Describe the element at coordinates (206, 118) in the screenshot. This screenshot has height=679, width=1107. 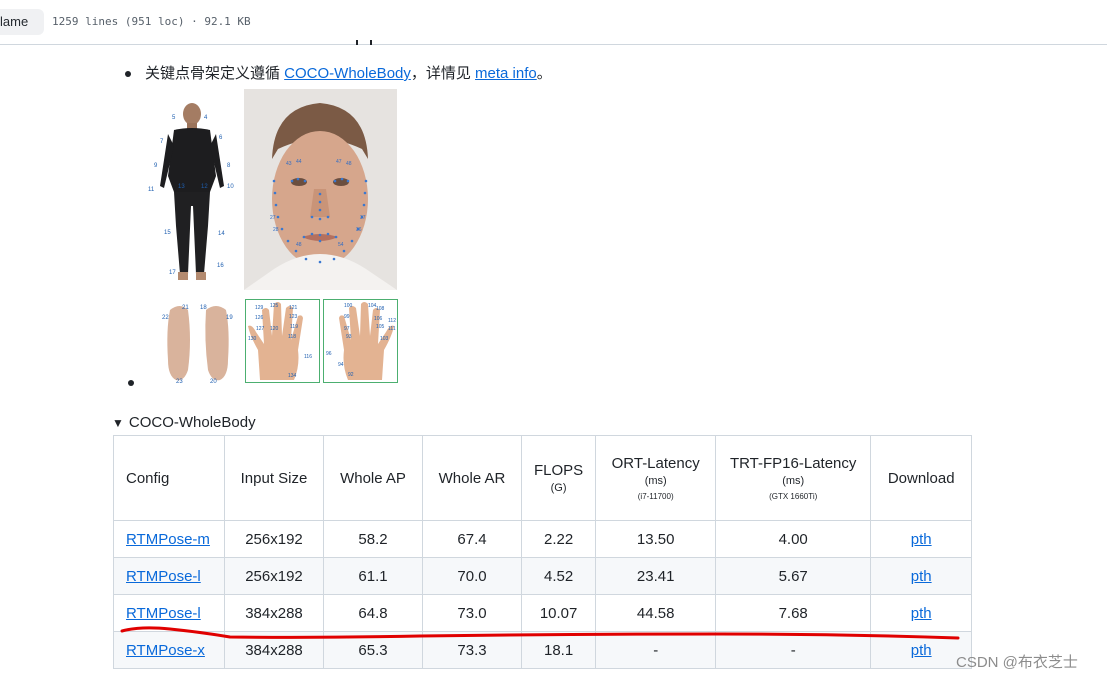
I see `body-label: 4` at that location.